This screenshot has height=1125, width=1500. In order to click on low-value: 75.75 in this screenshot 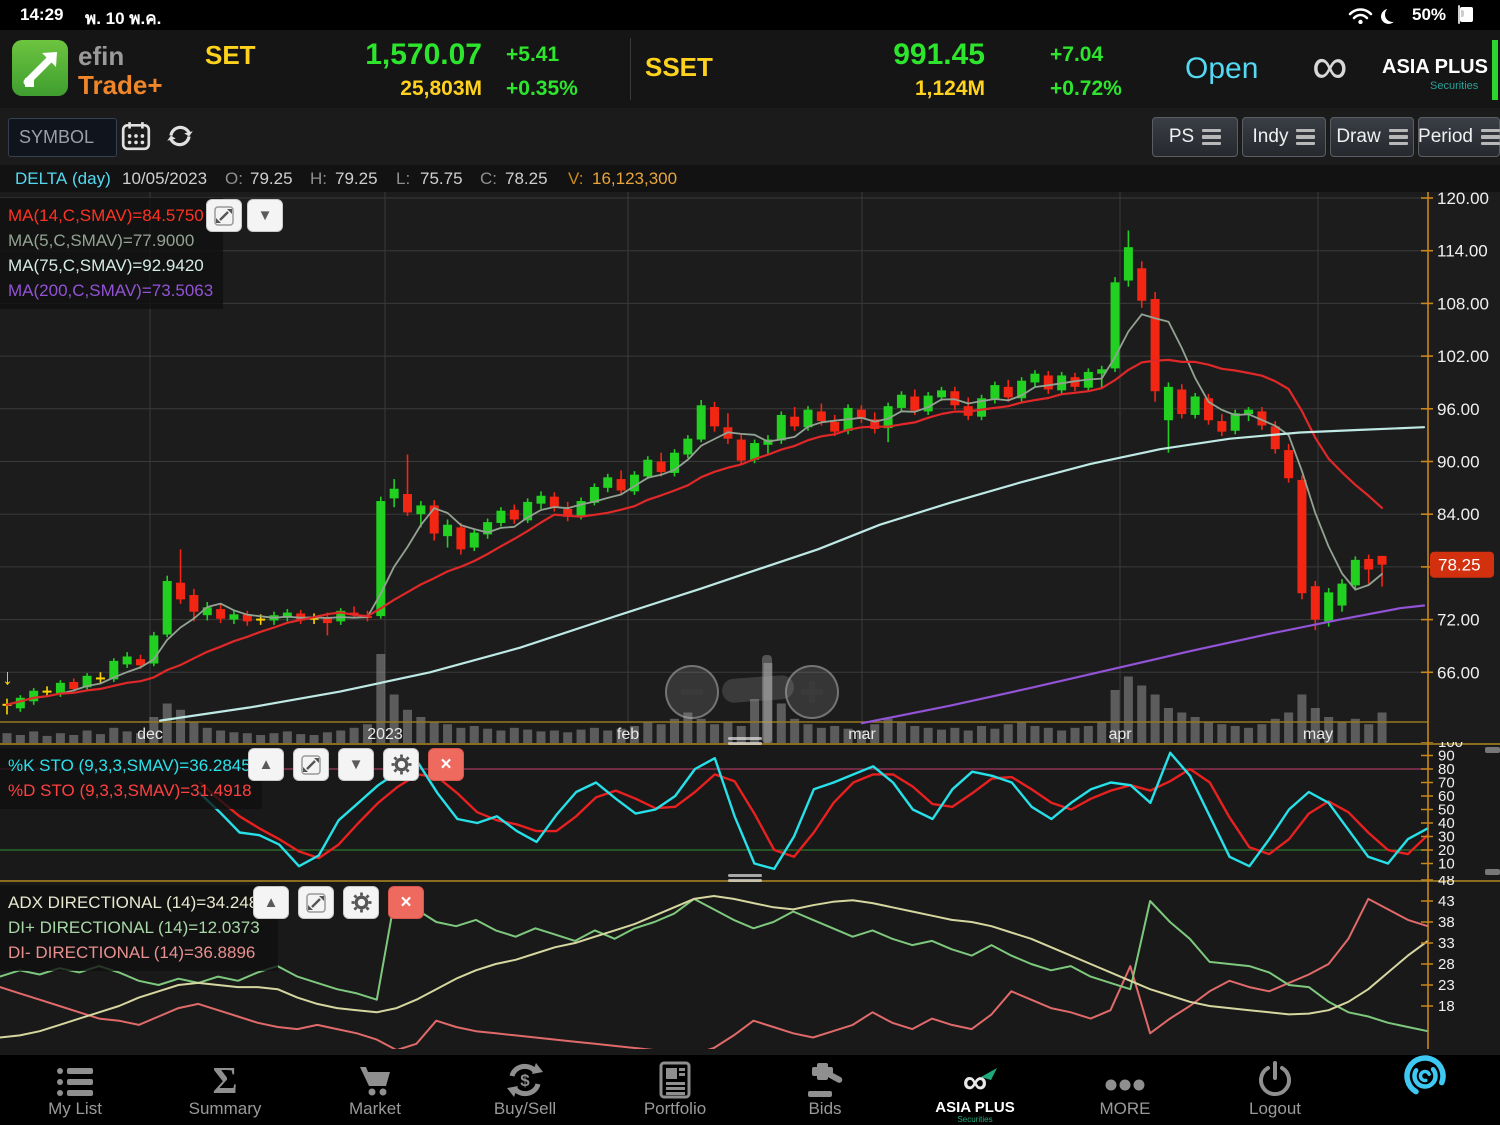, I will do `click(441, 178)`.